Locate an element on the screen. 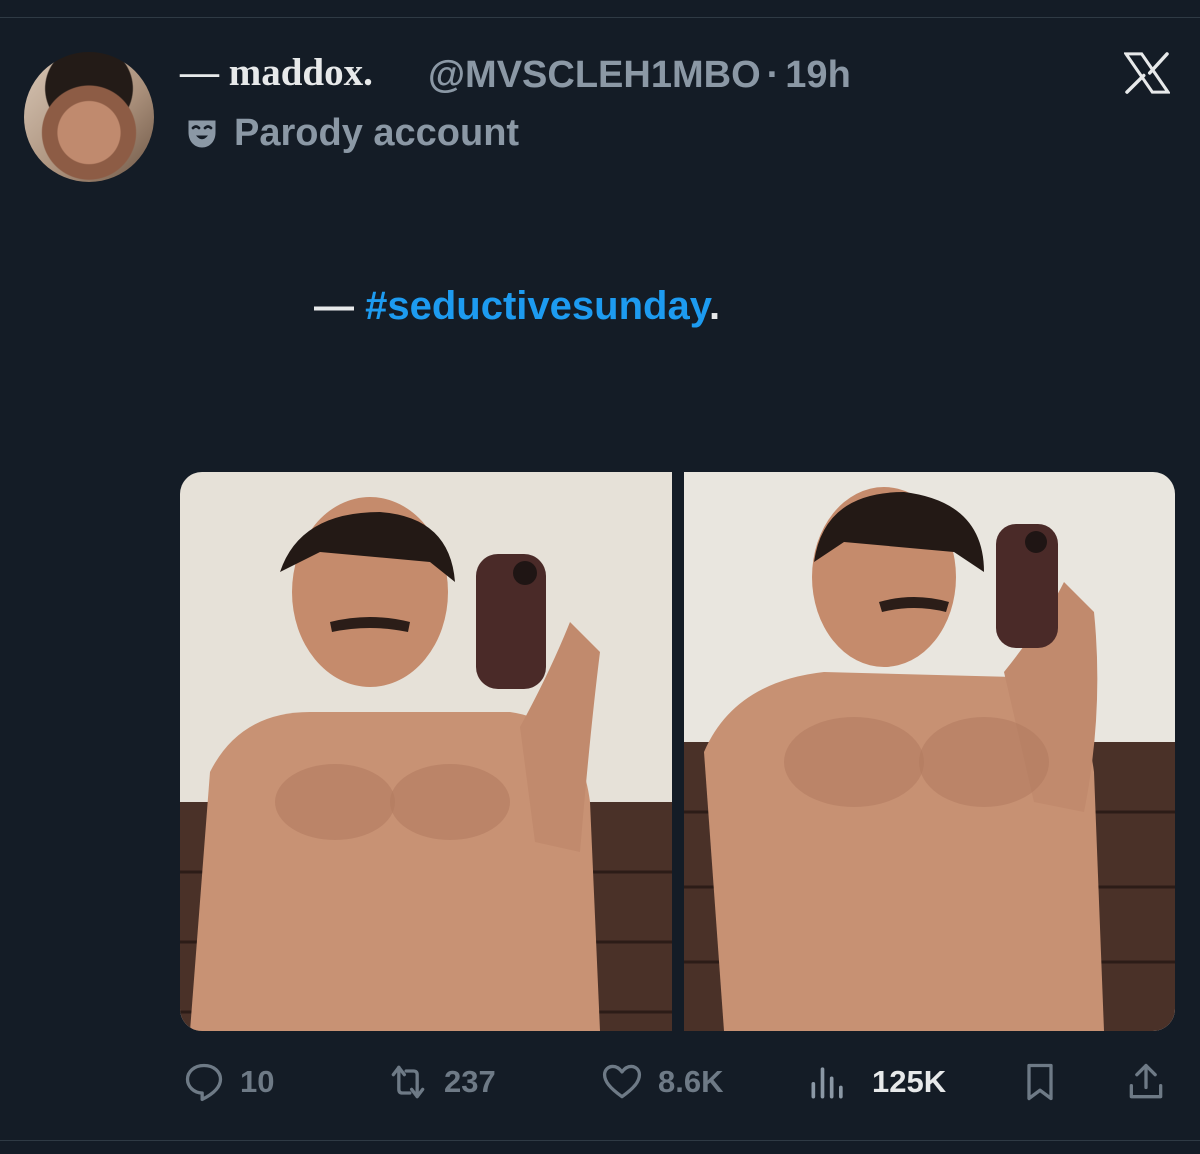 The image size is (1200, 1154). repost-icon is located at coordinates (408, 1082).